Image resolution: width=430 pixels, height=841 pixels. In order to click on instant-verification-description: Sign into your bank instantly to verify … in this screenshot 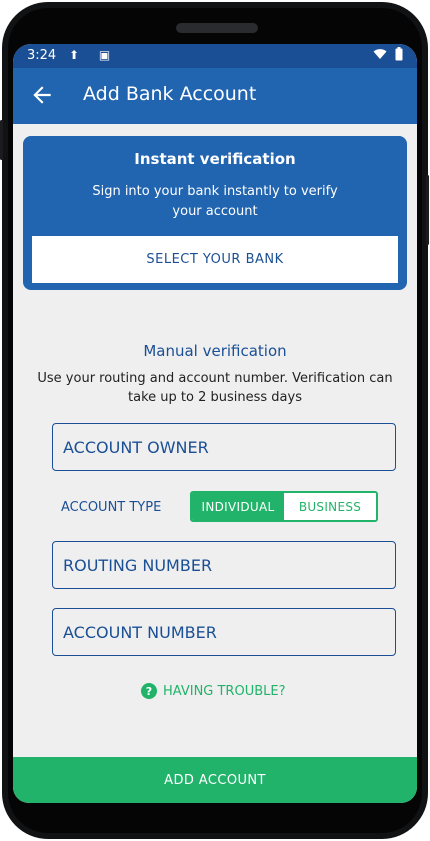, I will do `click(215, 201)`.